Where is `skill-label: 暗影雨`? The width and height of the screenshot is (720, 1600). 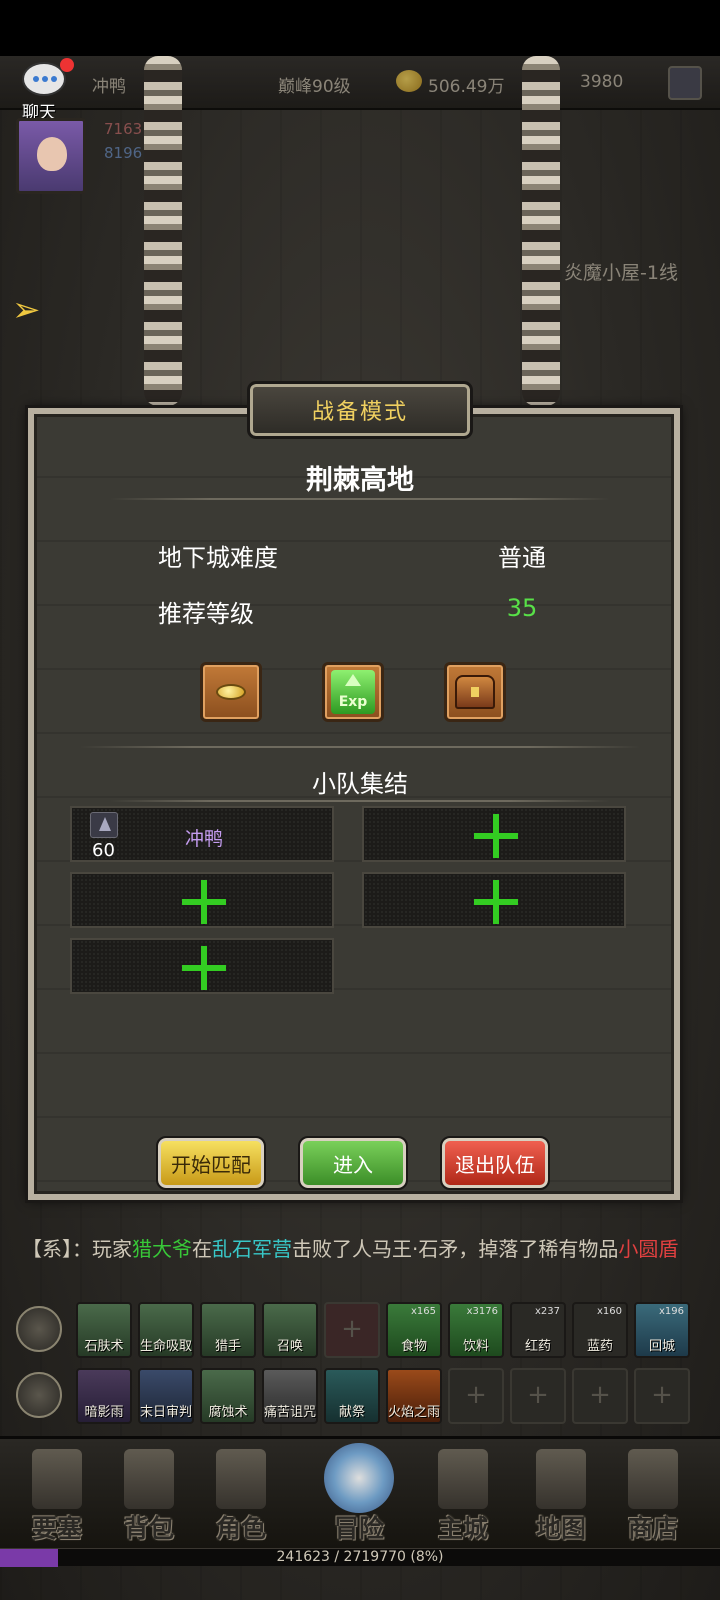
skill-label: 暗影雨 is located at coordinates (104, 1412).